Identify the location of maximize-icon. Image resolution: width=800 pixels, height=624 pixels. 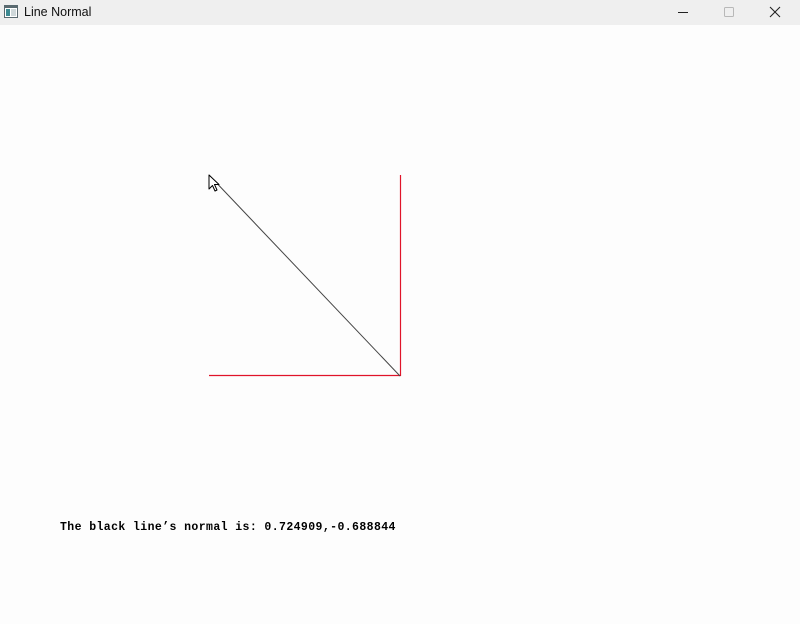
(729, 12).